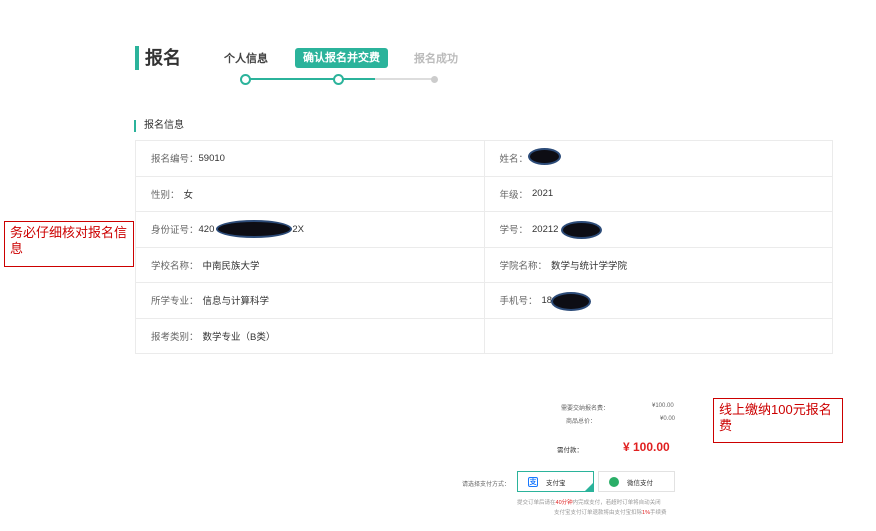 Image resolution: width=876 pixels, height=531 pixels. I want to click on info-cell-phone: 手机号： 18 21, so click(658, 301).